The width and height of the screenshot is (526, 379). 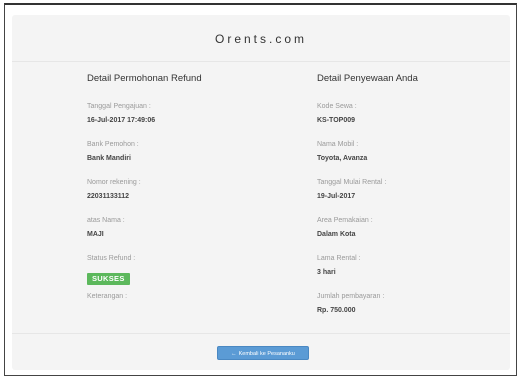 What do you see at coordinates (337, 106) in the screenshot?
I see `field-label: Kode Sewa :` at bounding box center [337, 106].